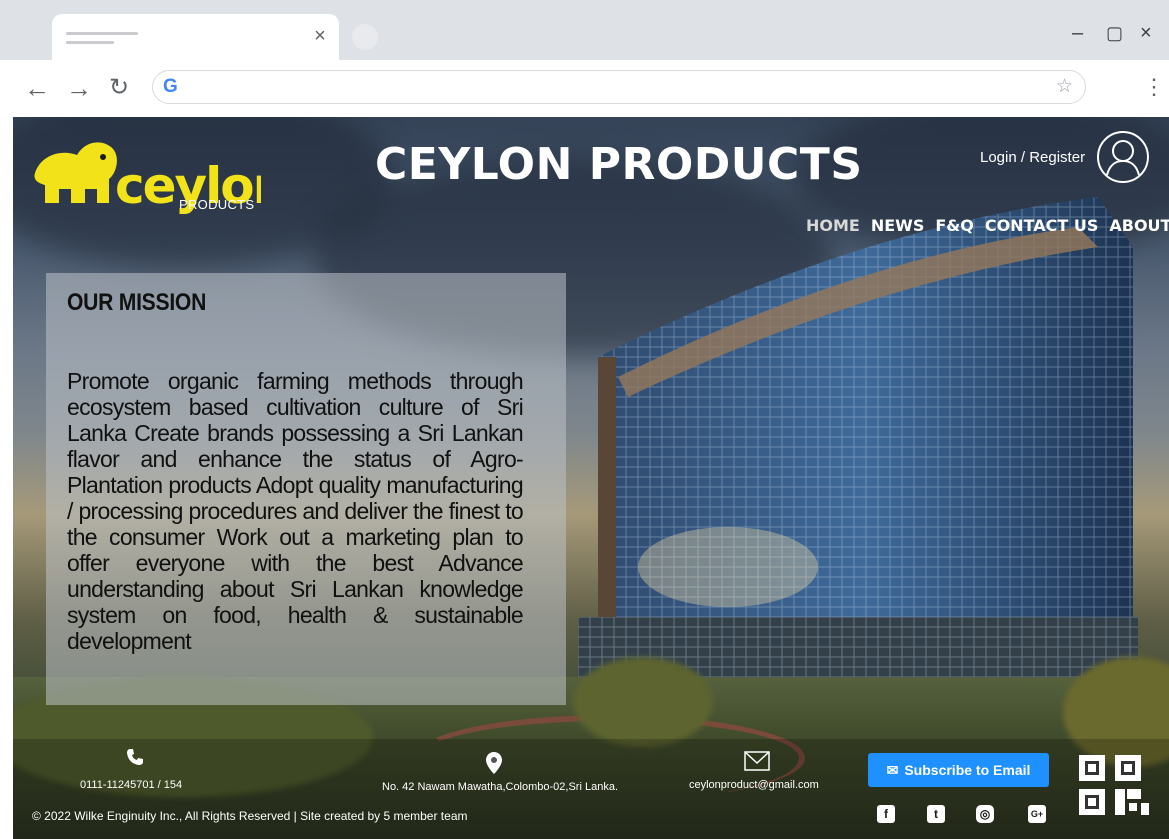 The width and height of the screenshot is (1169, 839). Describe the element at coordinates (1064, 86) in the screenshot. I see `bookmark-star-icon: ☆` at that location.